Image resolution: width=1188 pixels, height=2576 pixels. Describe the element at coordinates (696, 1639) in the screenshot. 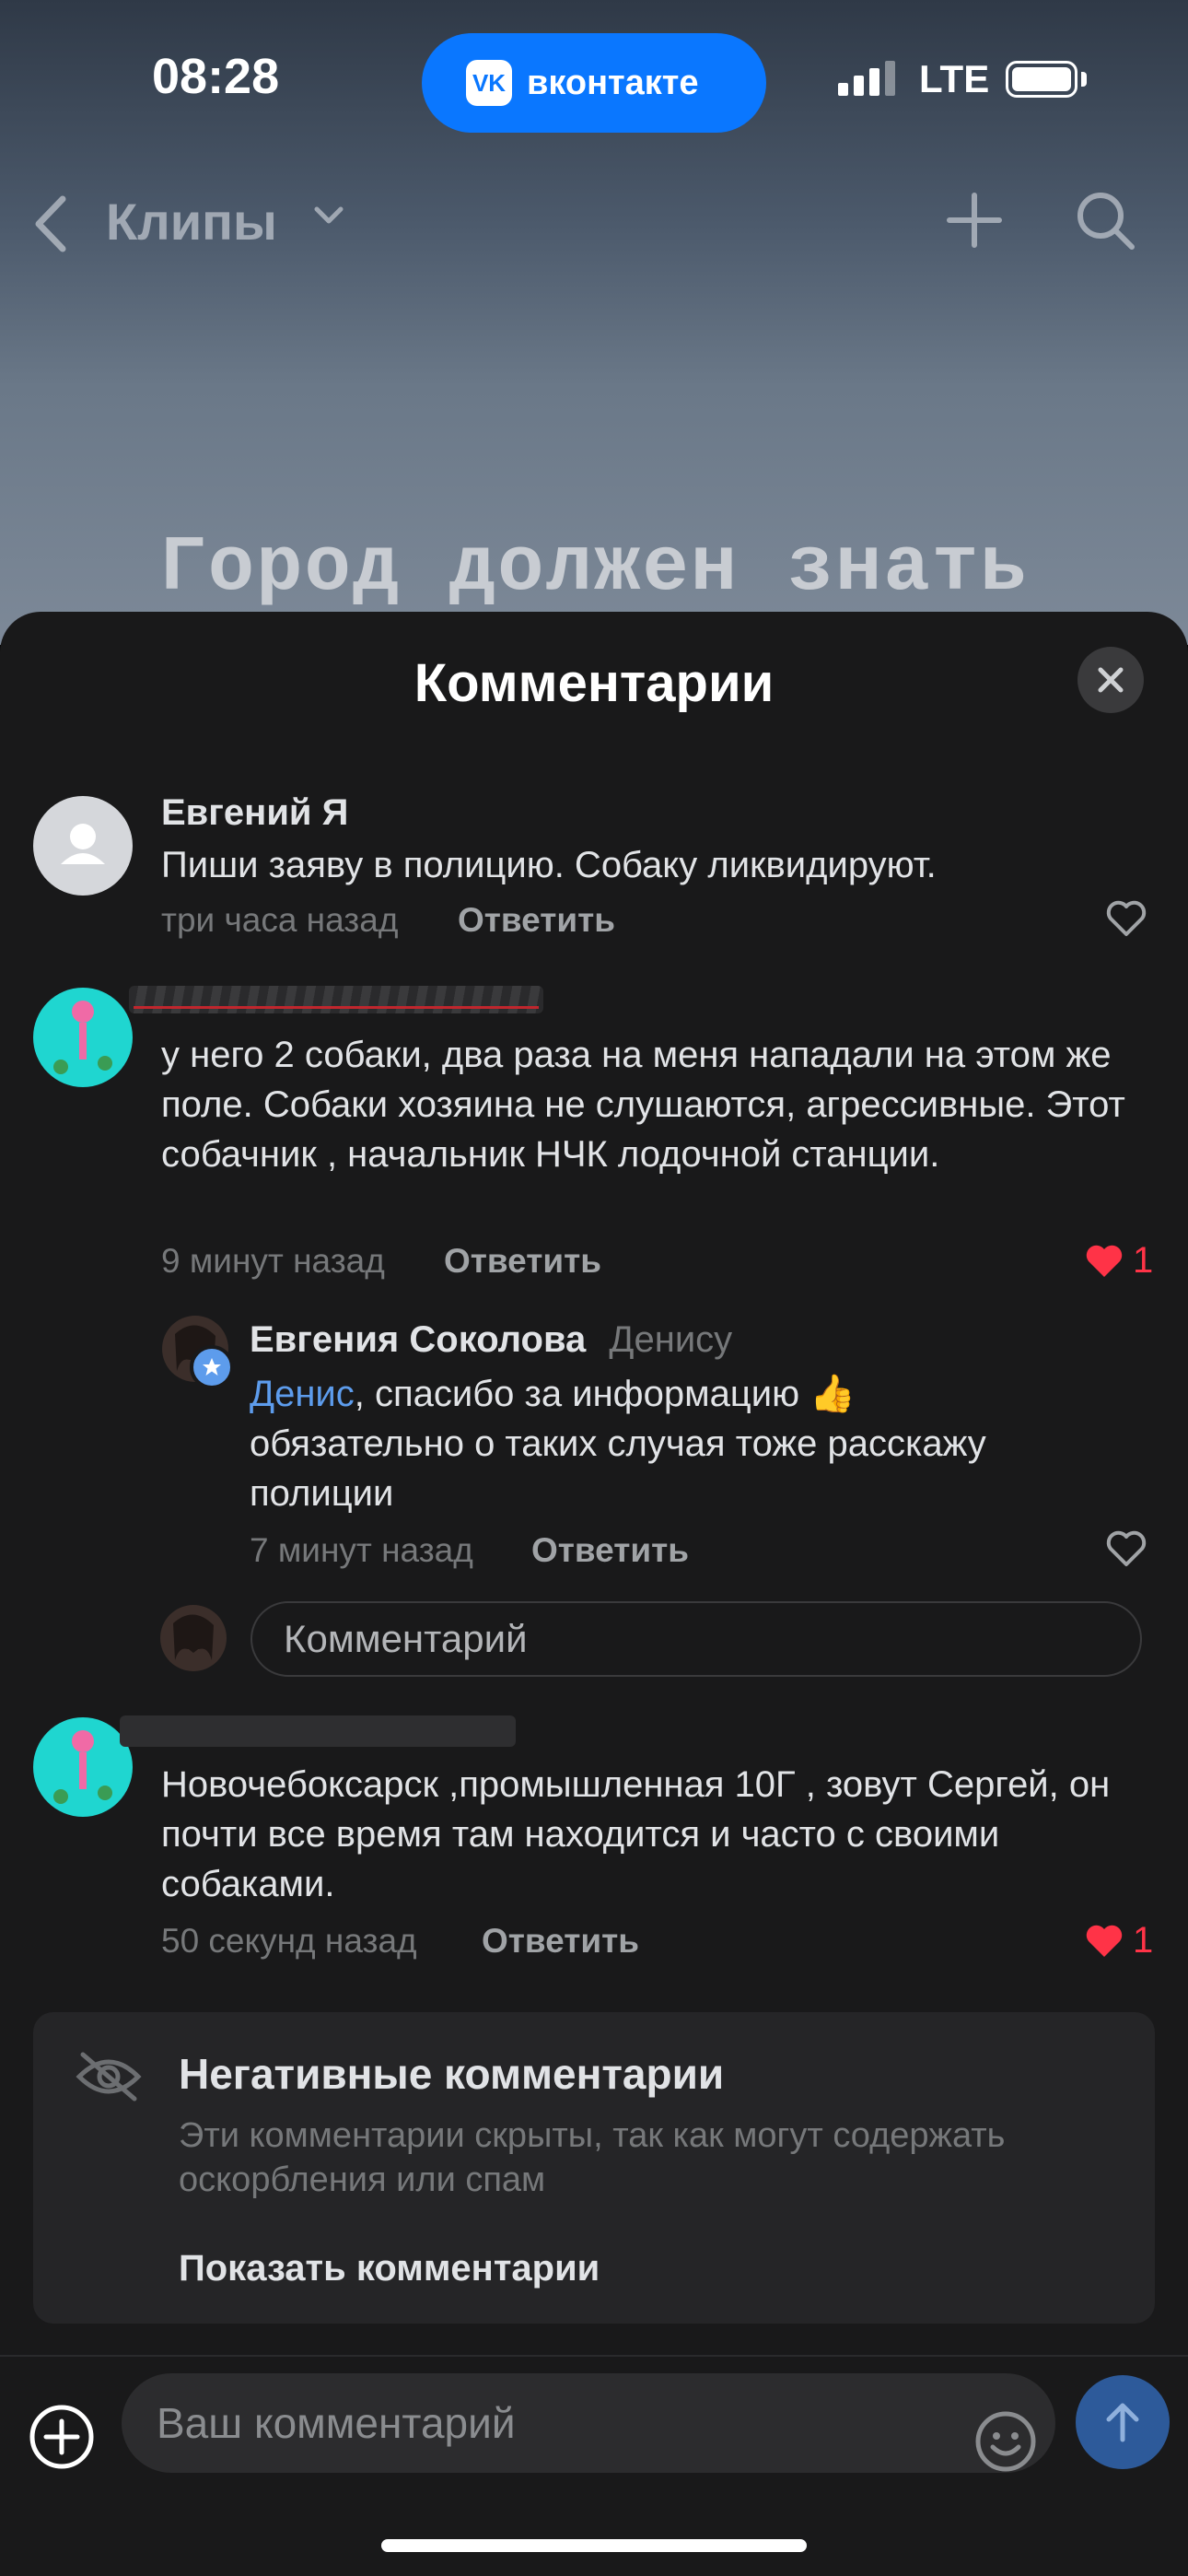

I see `thread-reply-input: Комментарий` at that location.